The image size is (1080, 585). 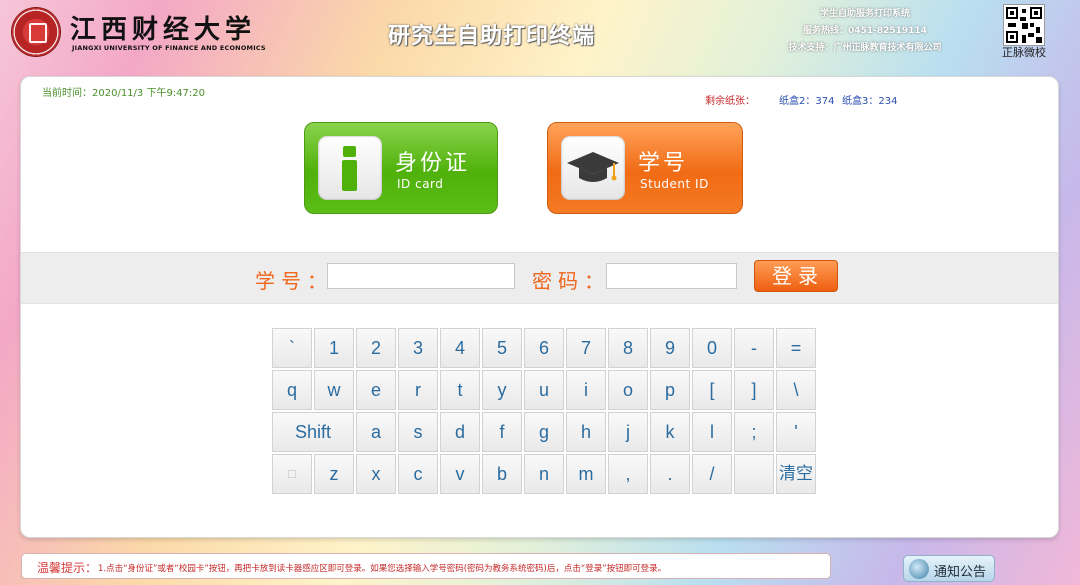 I want to click on key: 2, so click(x=376, y=348).